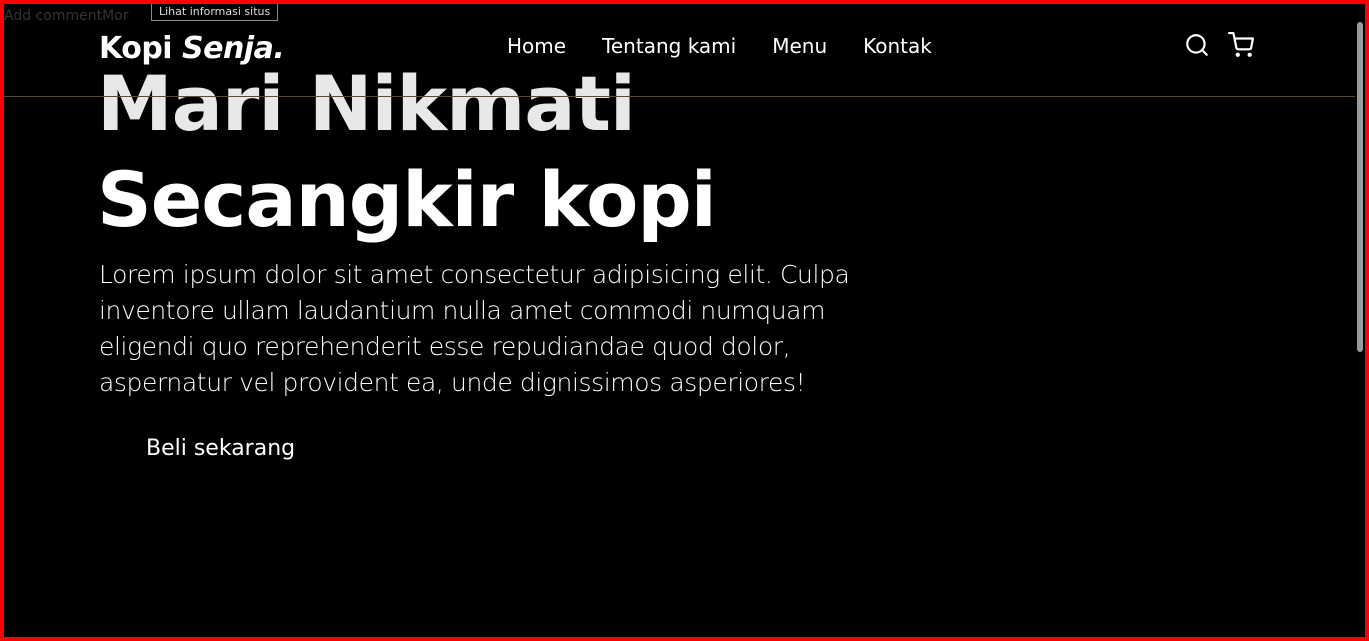 The image size is (1369, 641). Describe the element at coordinates (897, 46) in the screenshot. I see `nav-contact: Kontak` at that location.